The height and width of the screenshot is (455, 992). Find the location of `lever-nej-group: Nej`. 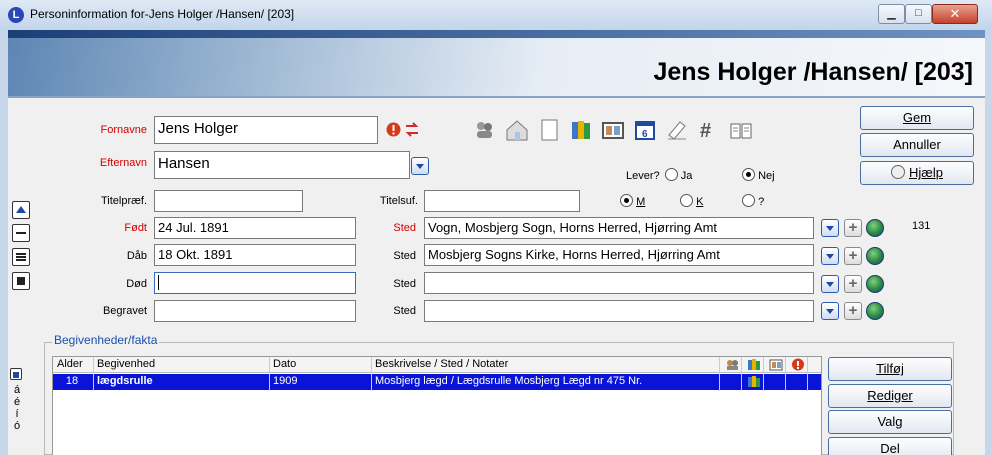

lever-nej-group: Nej is located at coordinates (758, 175).